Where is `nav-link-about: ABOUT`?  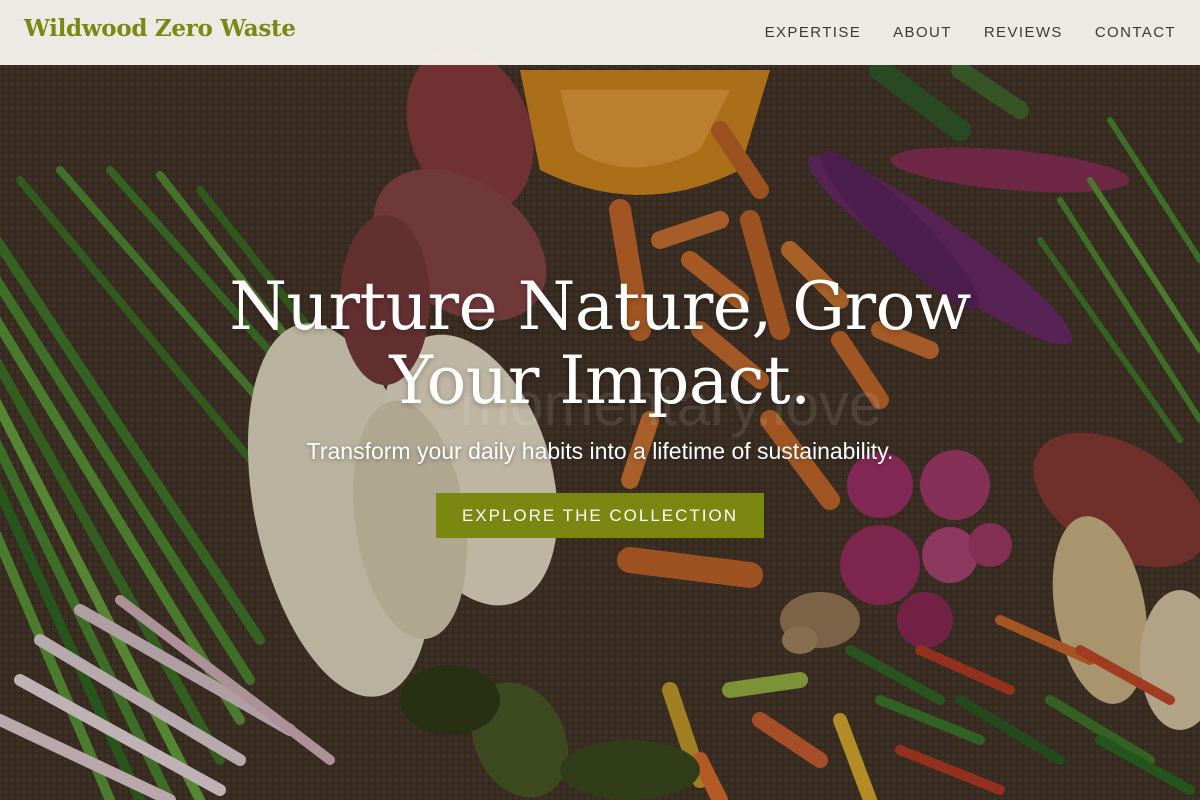 nav-link-about: ABOUT is located at coordinates (922, 32).